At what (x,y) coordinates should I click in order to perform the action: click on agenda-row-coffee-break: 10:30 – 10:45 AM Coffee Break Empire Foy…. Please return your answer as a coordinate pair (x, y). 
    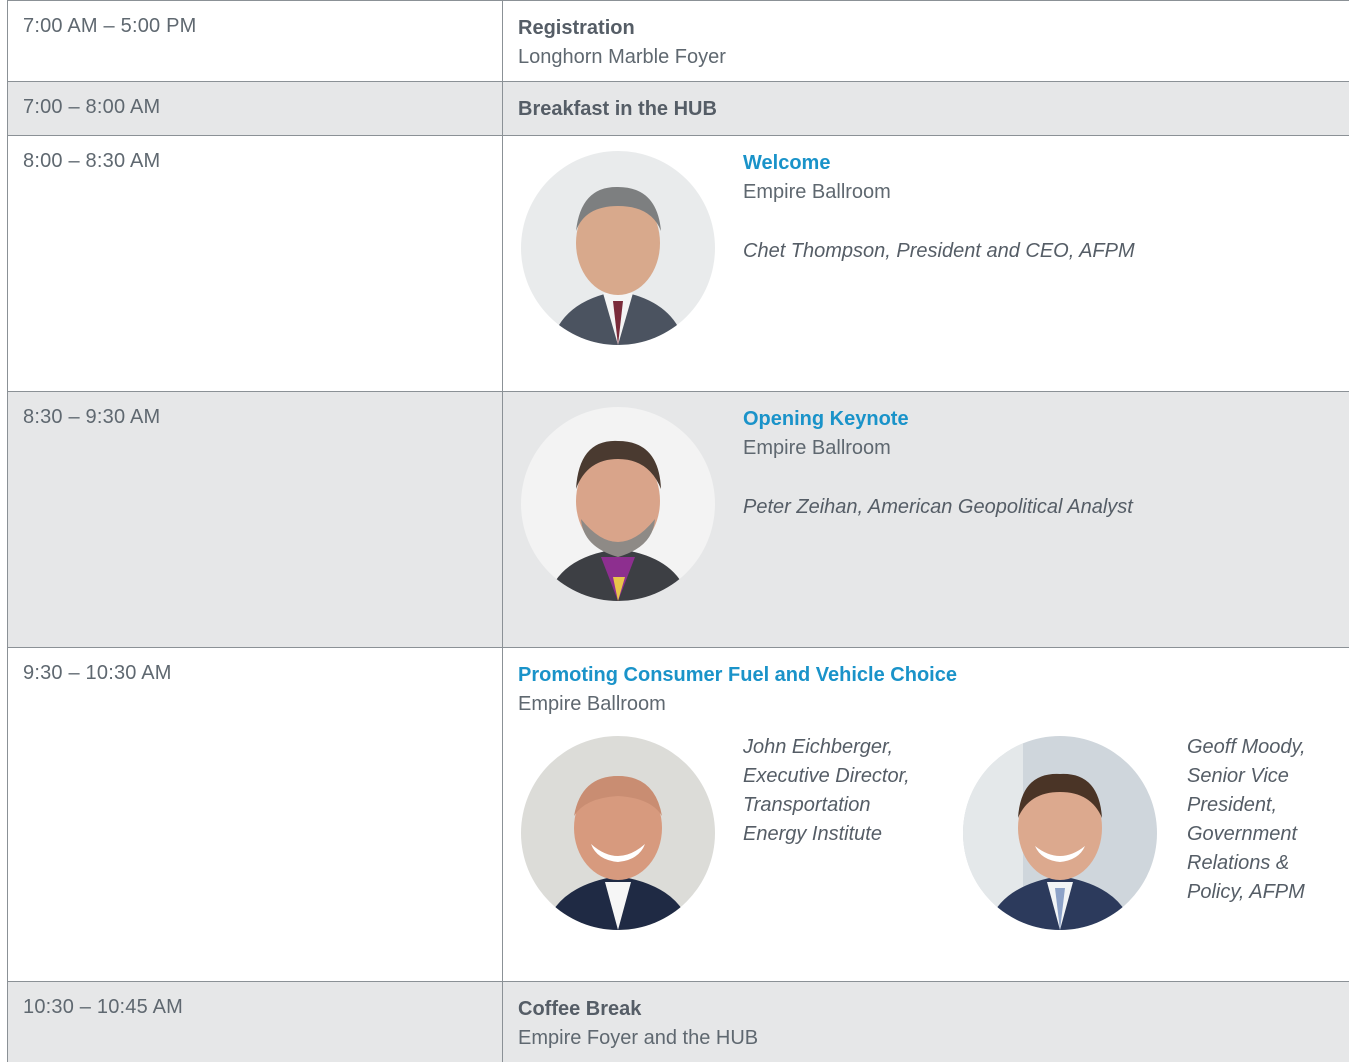
    Looking at the image, I should click on (678, 1022).